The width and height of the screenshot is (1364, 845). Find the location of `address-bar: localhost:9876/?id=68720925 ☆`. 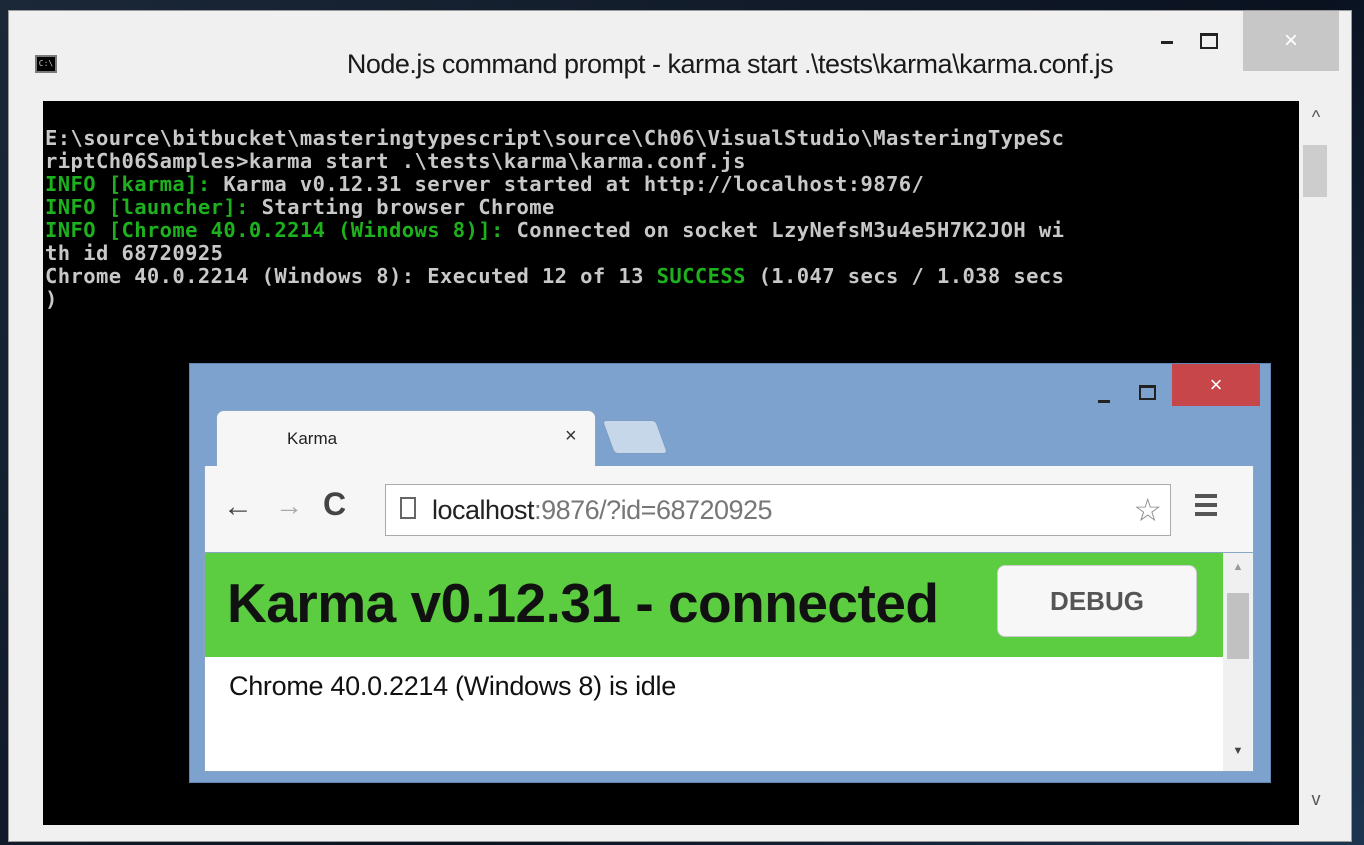

address-bar: localhost:9876/?id=68720925 ☆ is located at coordinates (778, 510).